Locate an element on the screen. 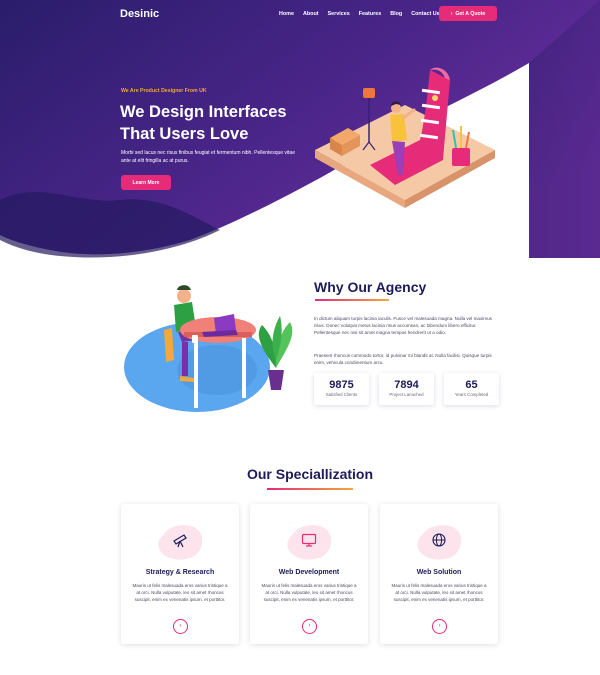 The width and height of the screenshot is (600, 675). nav-item-features: Features is located at coordinates (370, 14).